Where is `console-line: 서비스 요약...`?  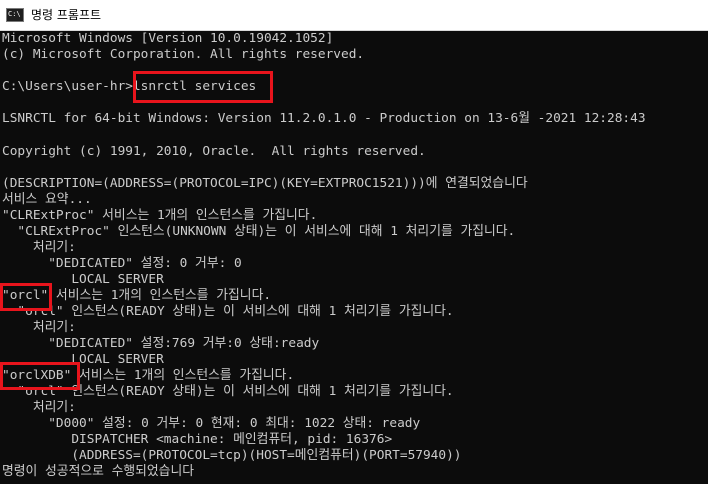 console-line: 서비스 요약... is located at coordinates (47, 199).